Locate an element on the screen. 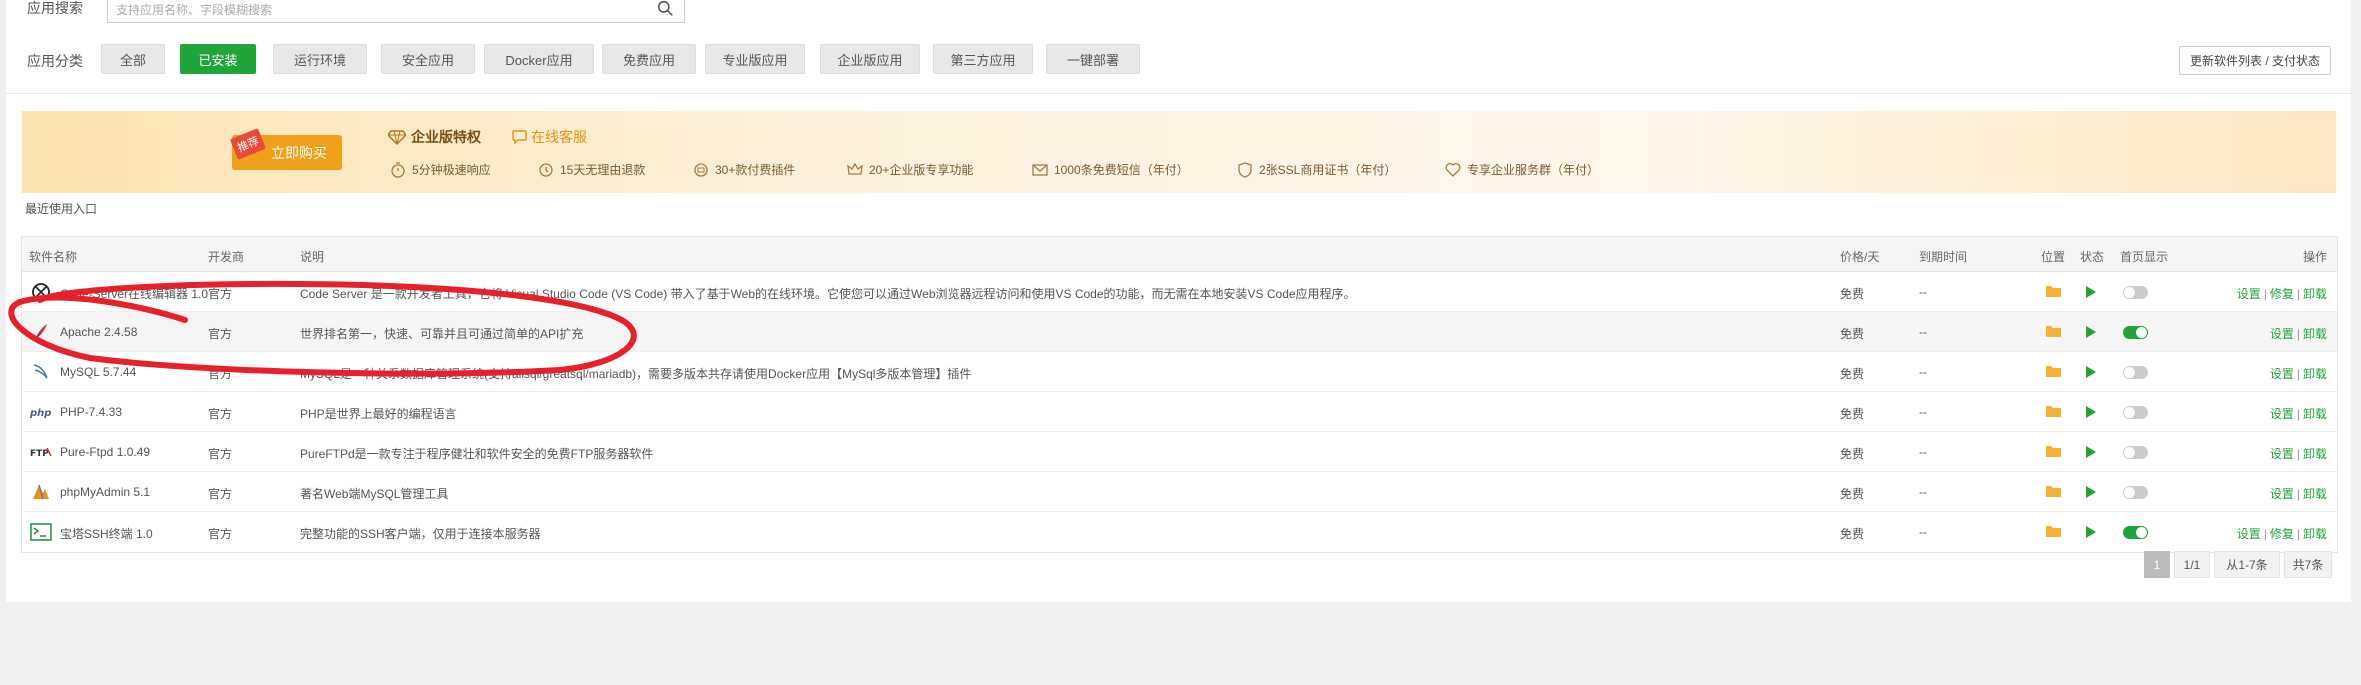  app-name: MySQL 5.7.44 is located at coordinates (98, 372).